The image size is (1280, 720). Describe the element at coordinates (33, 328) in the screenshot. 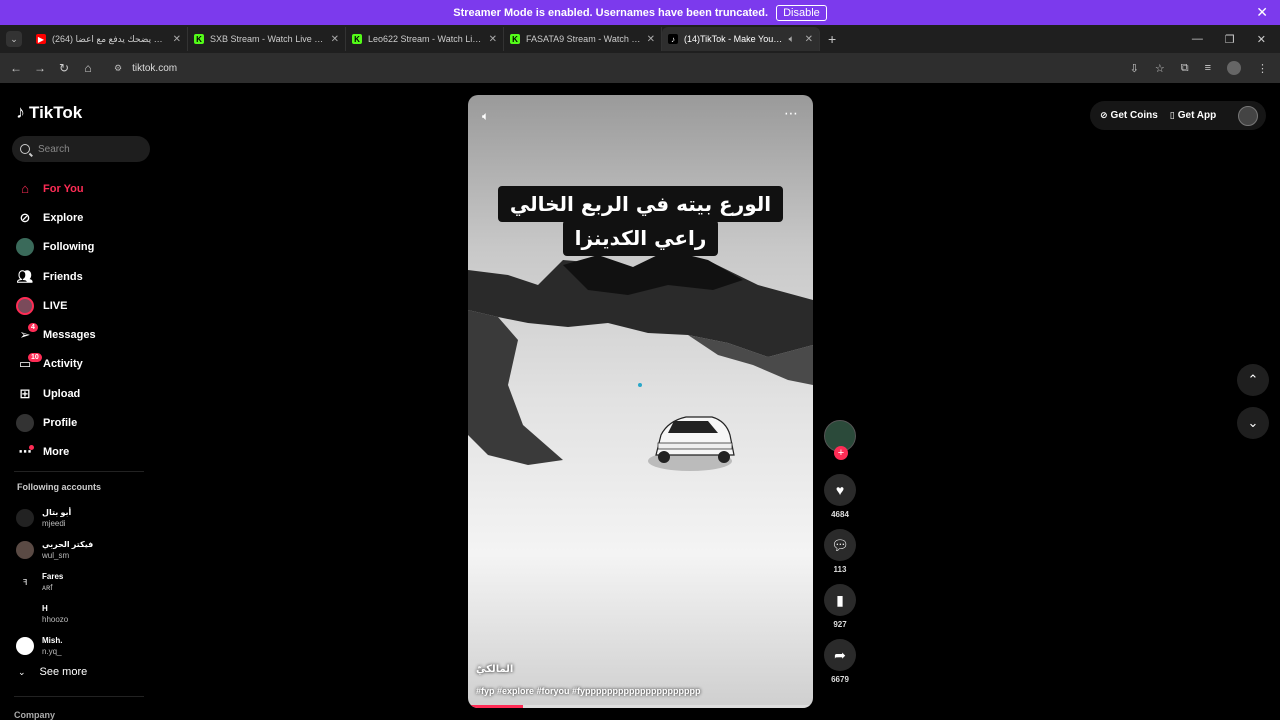

I see `messages-badge: 4` at that location.